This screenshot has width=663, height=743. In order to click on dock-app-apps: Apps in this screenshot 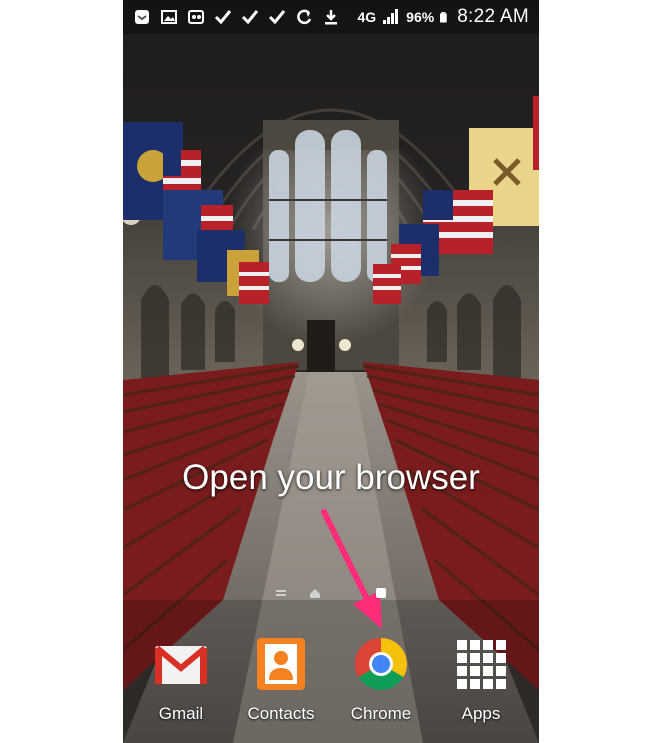, I will do `click(481, 678)`.